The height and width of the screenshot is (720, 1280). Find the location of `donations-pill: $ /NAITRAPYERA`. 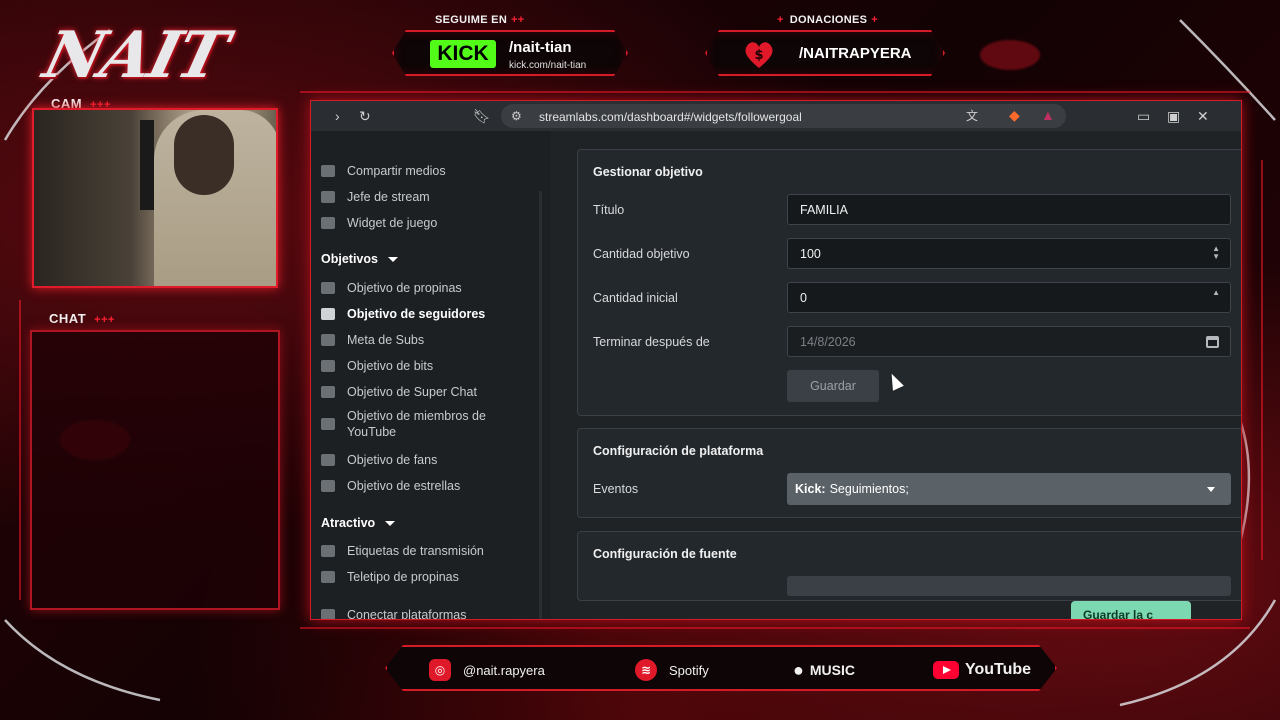

donations-pill: $ /NAITRAPYERA is located at coordinates (825, 53).